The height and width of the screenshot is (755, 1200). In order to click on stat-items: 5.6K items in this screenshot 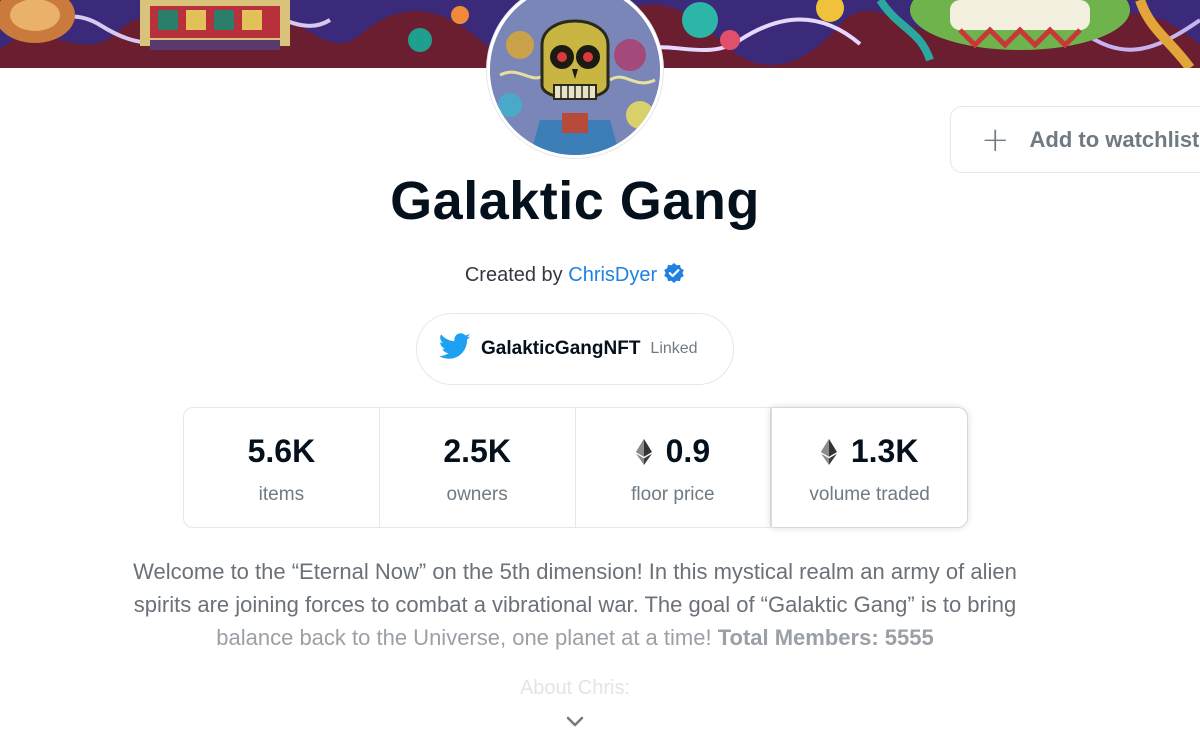, I will do `click(282, 467)`.